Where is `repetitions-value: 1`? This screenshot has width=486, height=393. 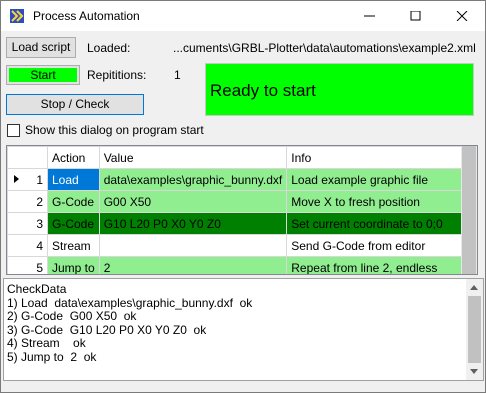
repetitions-value: 1 is located at coordinates (177, 75).